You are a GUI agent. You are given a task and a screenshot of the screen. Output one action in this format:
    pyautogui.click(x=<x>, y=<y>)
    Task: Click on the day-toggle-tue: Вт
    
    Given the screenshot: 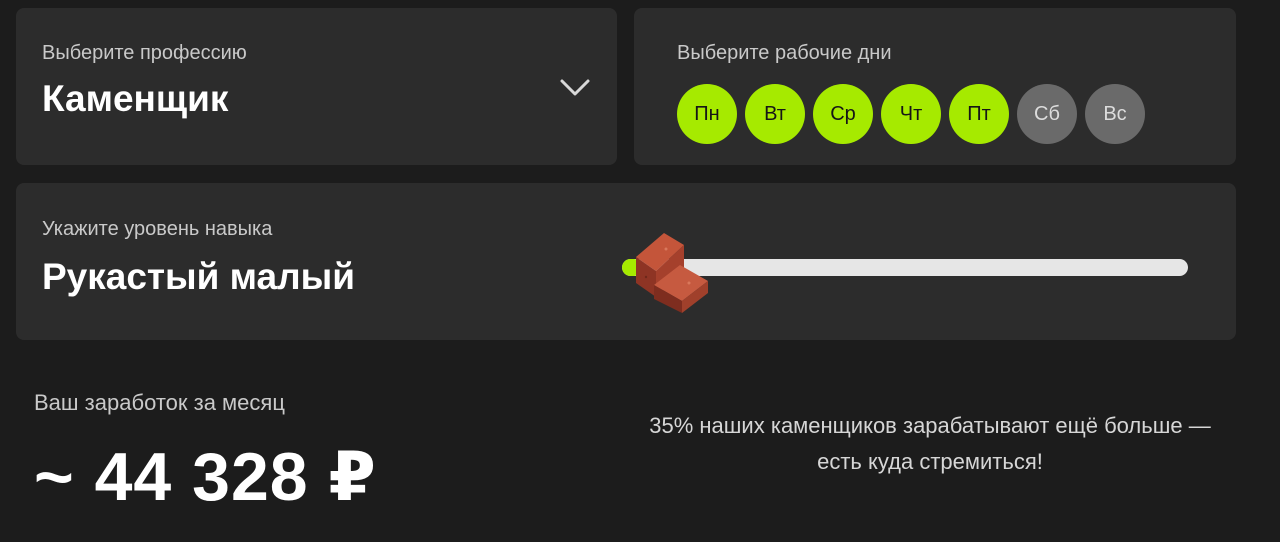 What is the action you would take?
    pyautogui.click(x=775, y=114)
    